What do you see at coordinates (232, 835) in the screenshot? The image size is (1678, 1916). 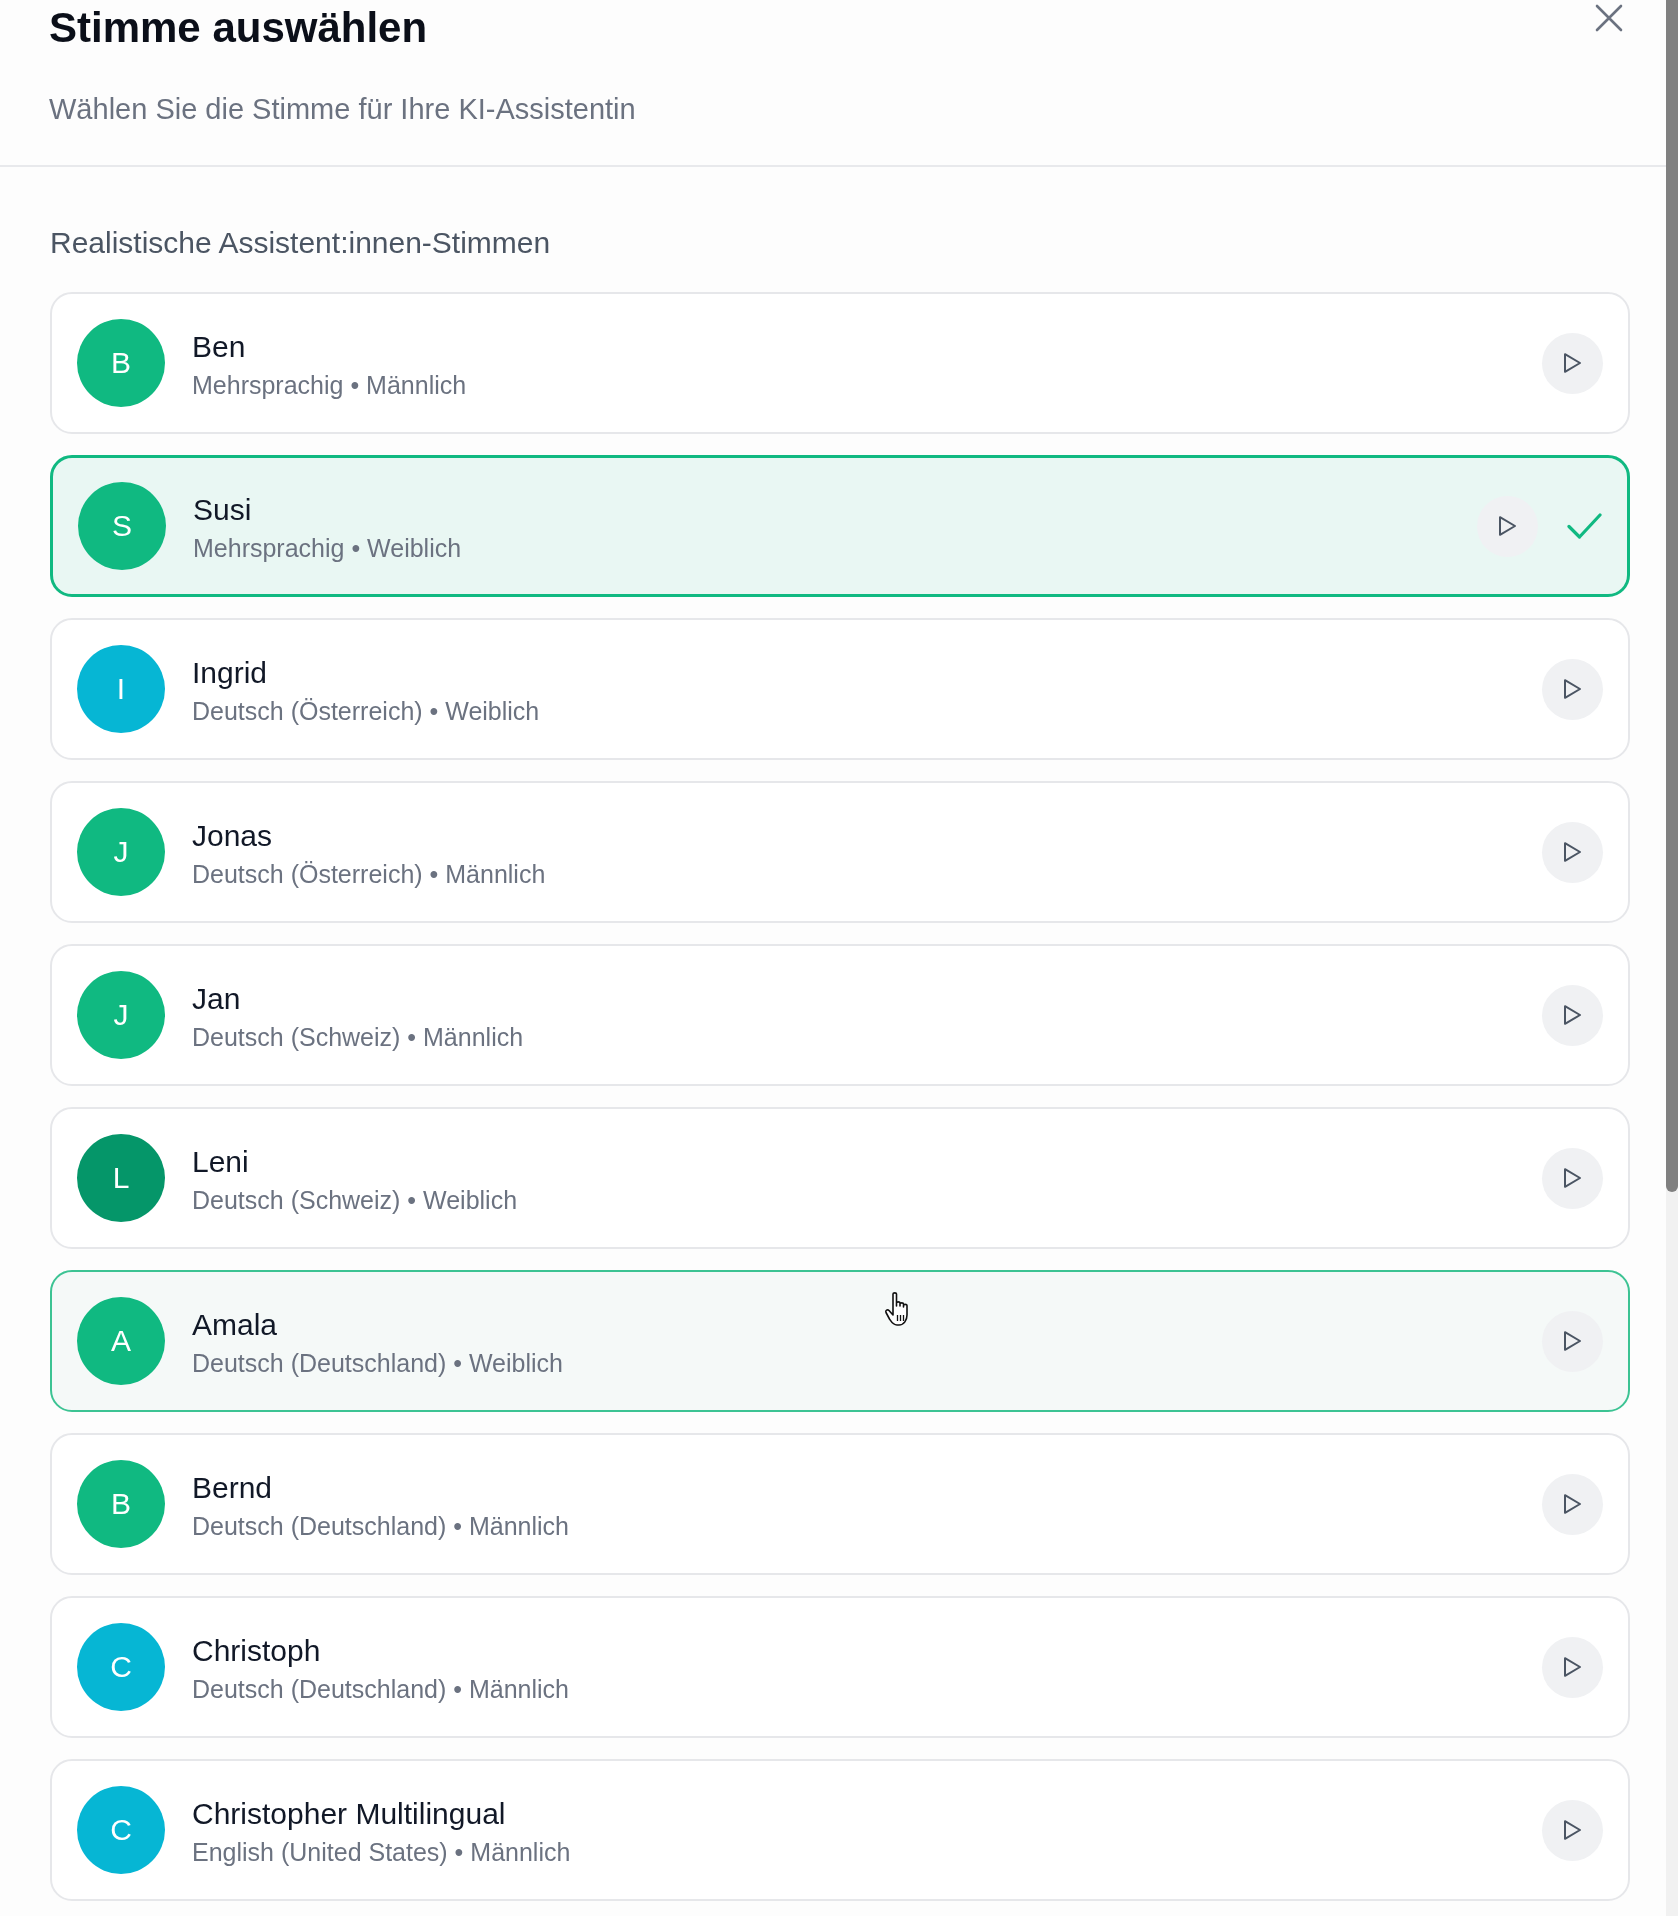 I see `voice-name: Jonas` at bounding box center [232, 835].